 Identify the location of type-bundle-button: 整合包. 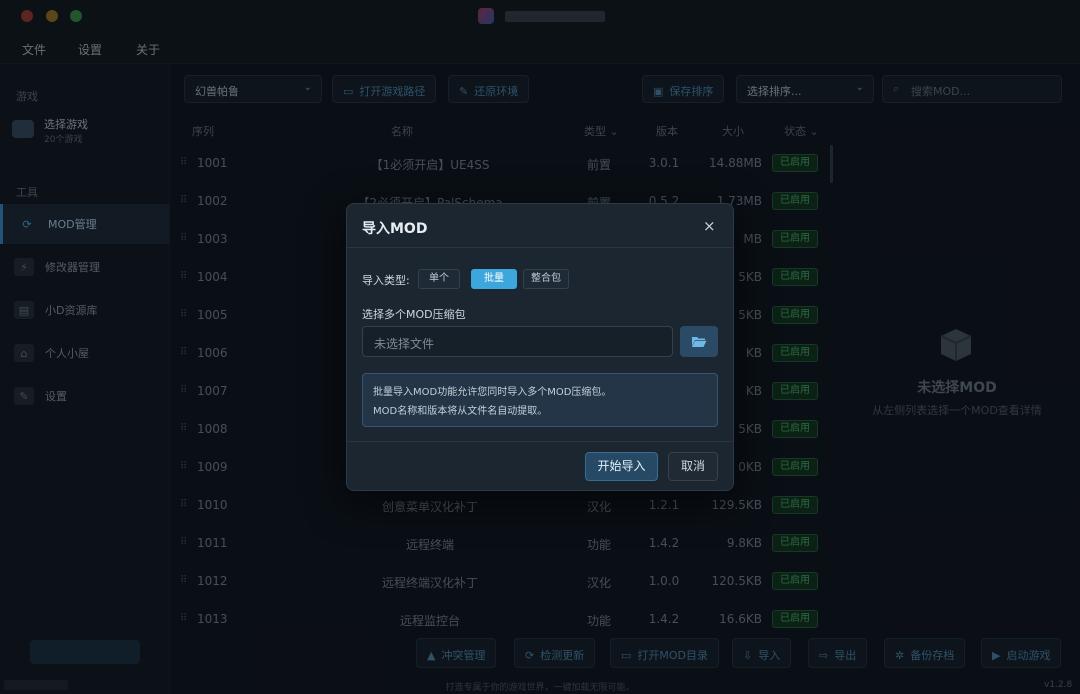
(546, 279).